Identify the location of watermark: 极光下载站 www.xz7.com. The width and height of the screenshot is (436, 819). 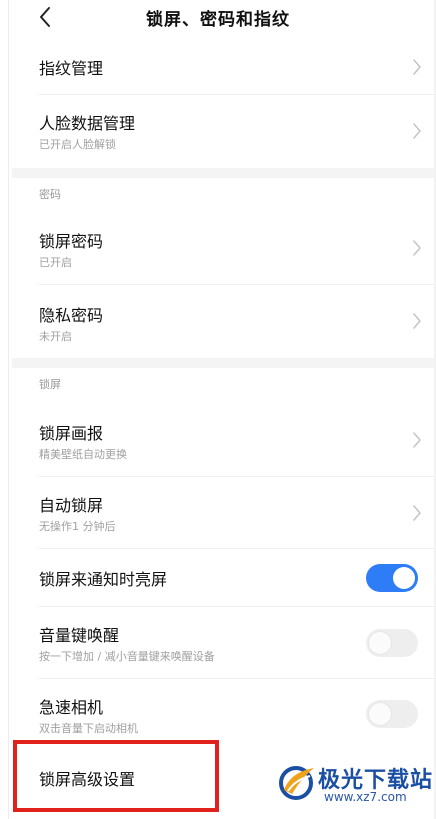
(354, 785).